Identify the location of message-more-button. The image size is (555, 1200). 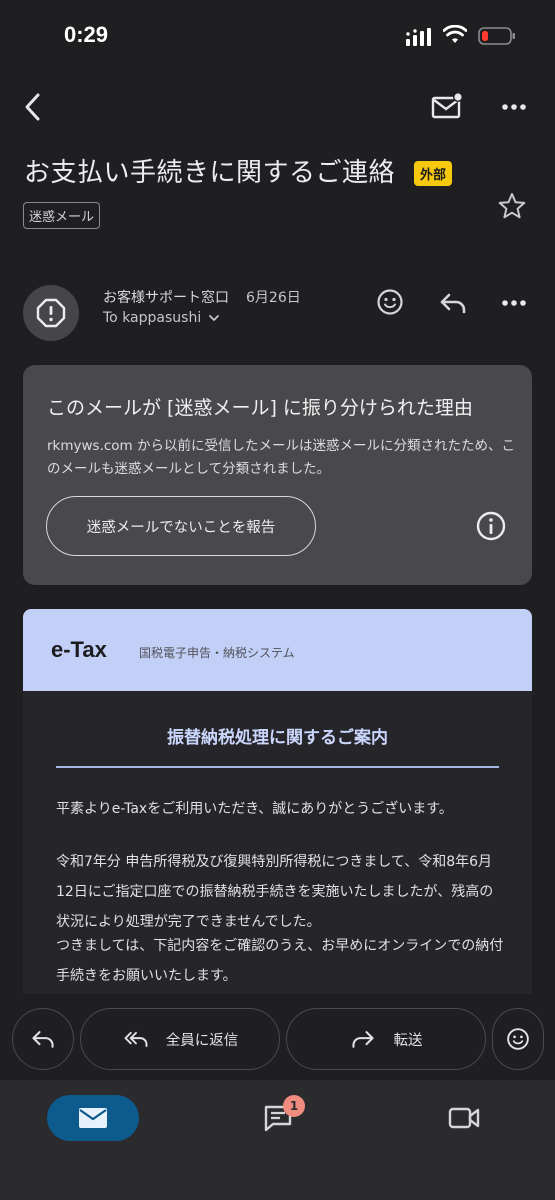
(514, 303).